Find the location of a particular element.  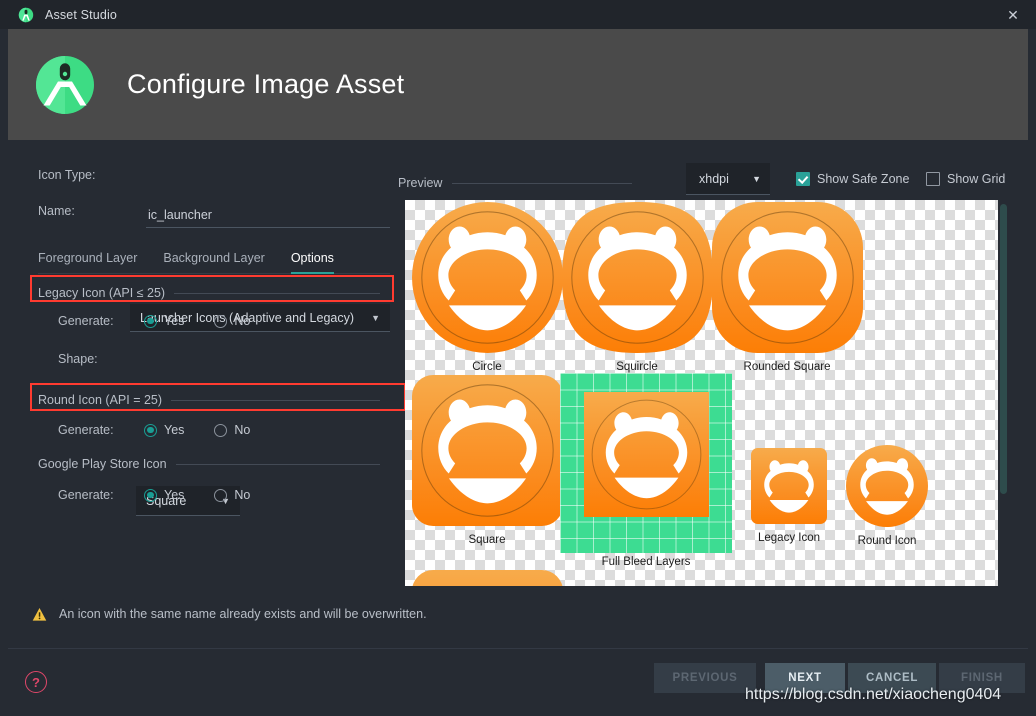

round-generate-label: Generate: is located at coordinates (86, 430).